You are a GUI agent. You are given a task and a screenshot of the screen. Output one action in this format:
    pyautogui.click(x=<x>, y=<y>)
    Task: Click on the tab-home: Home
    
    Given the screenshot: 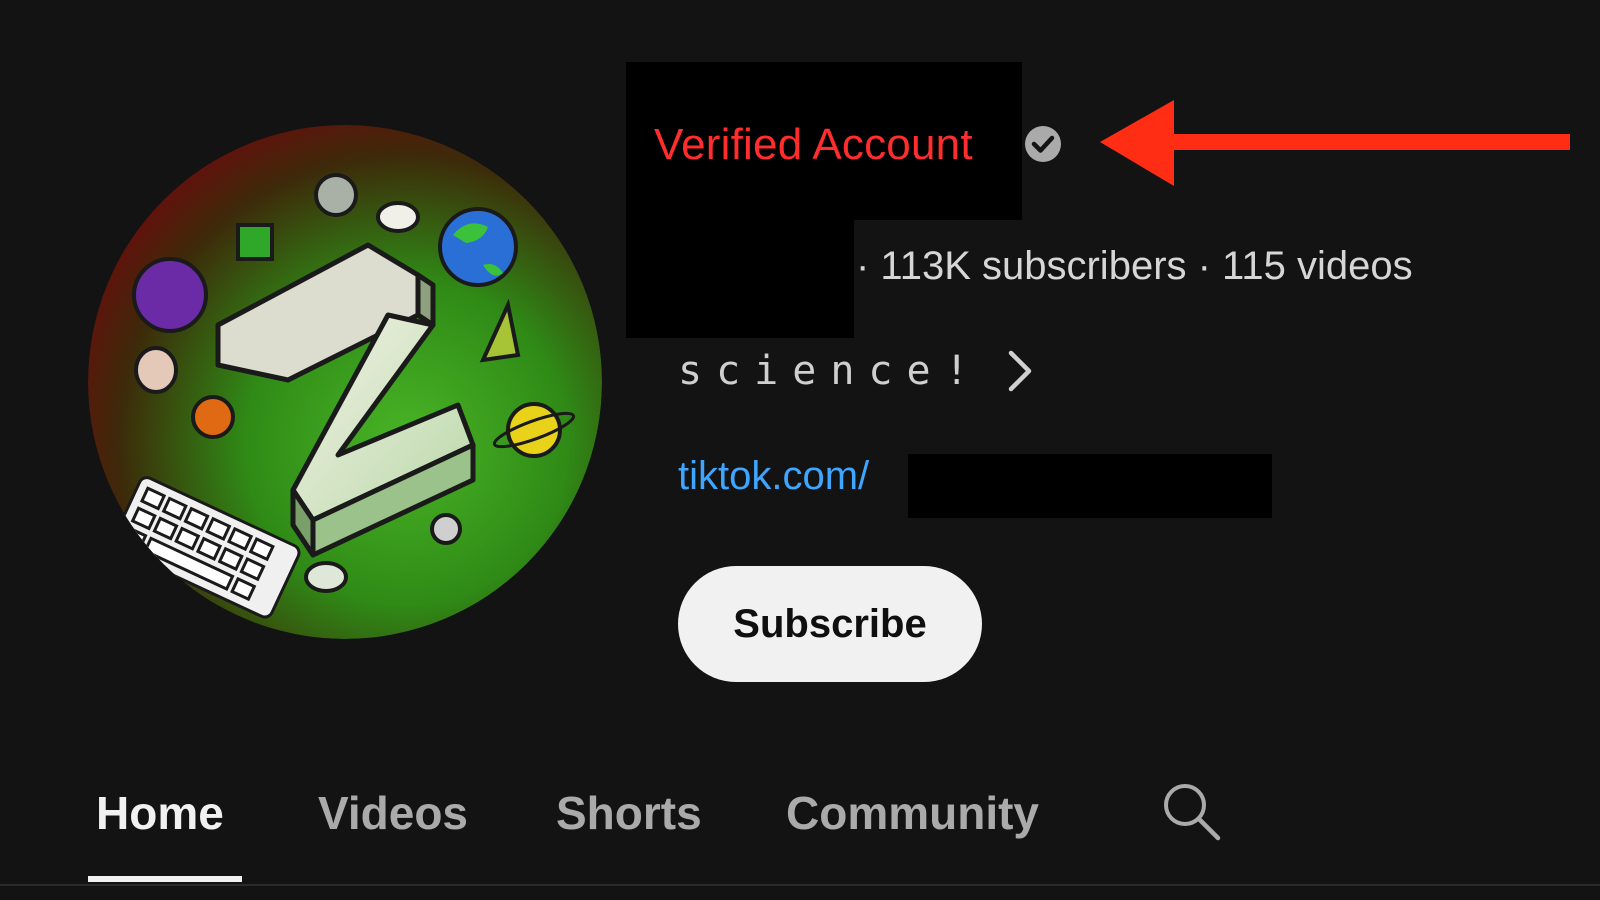 What is the action you would take?
    pyautogui.click(x=160, y=813)
    